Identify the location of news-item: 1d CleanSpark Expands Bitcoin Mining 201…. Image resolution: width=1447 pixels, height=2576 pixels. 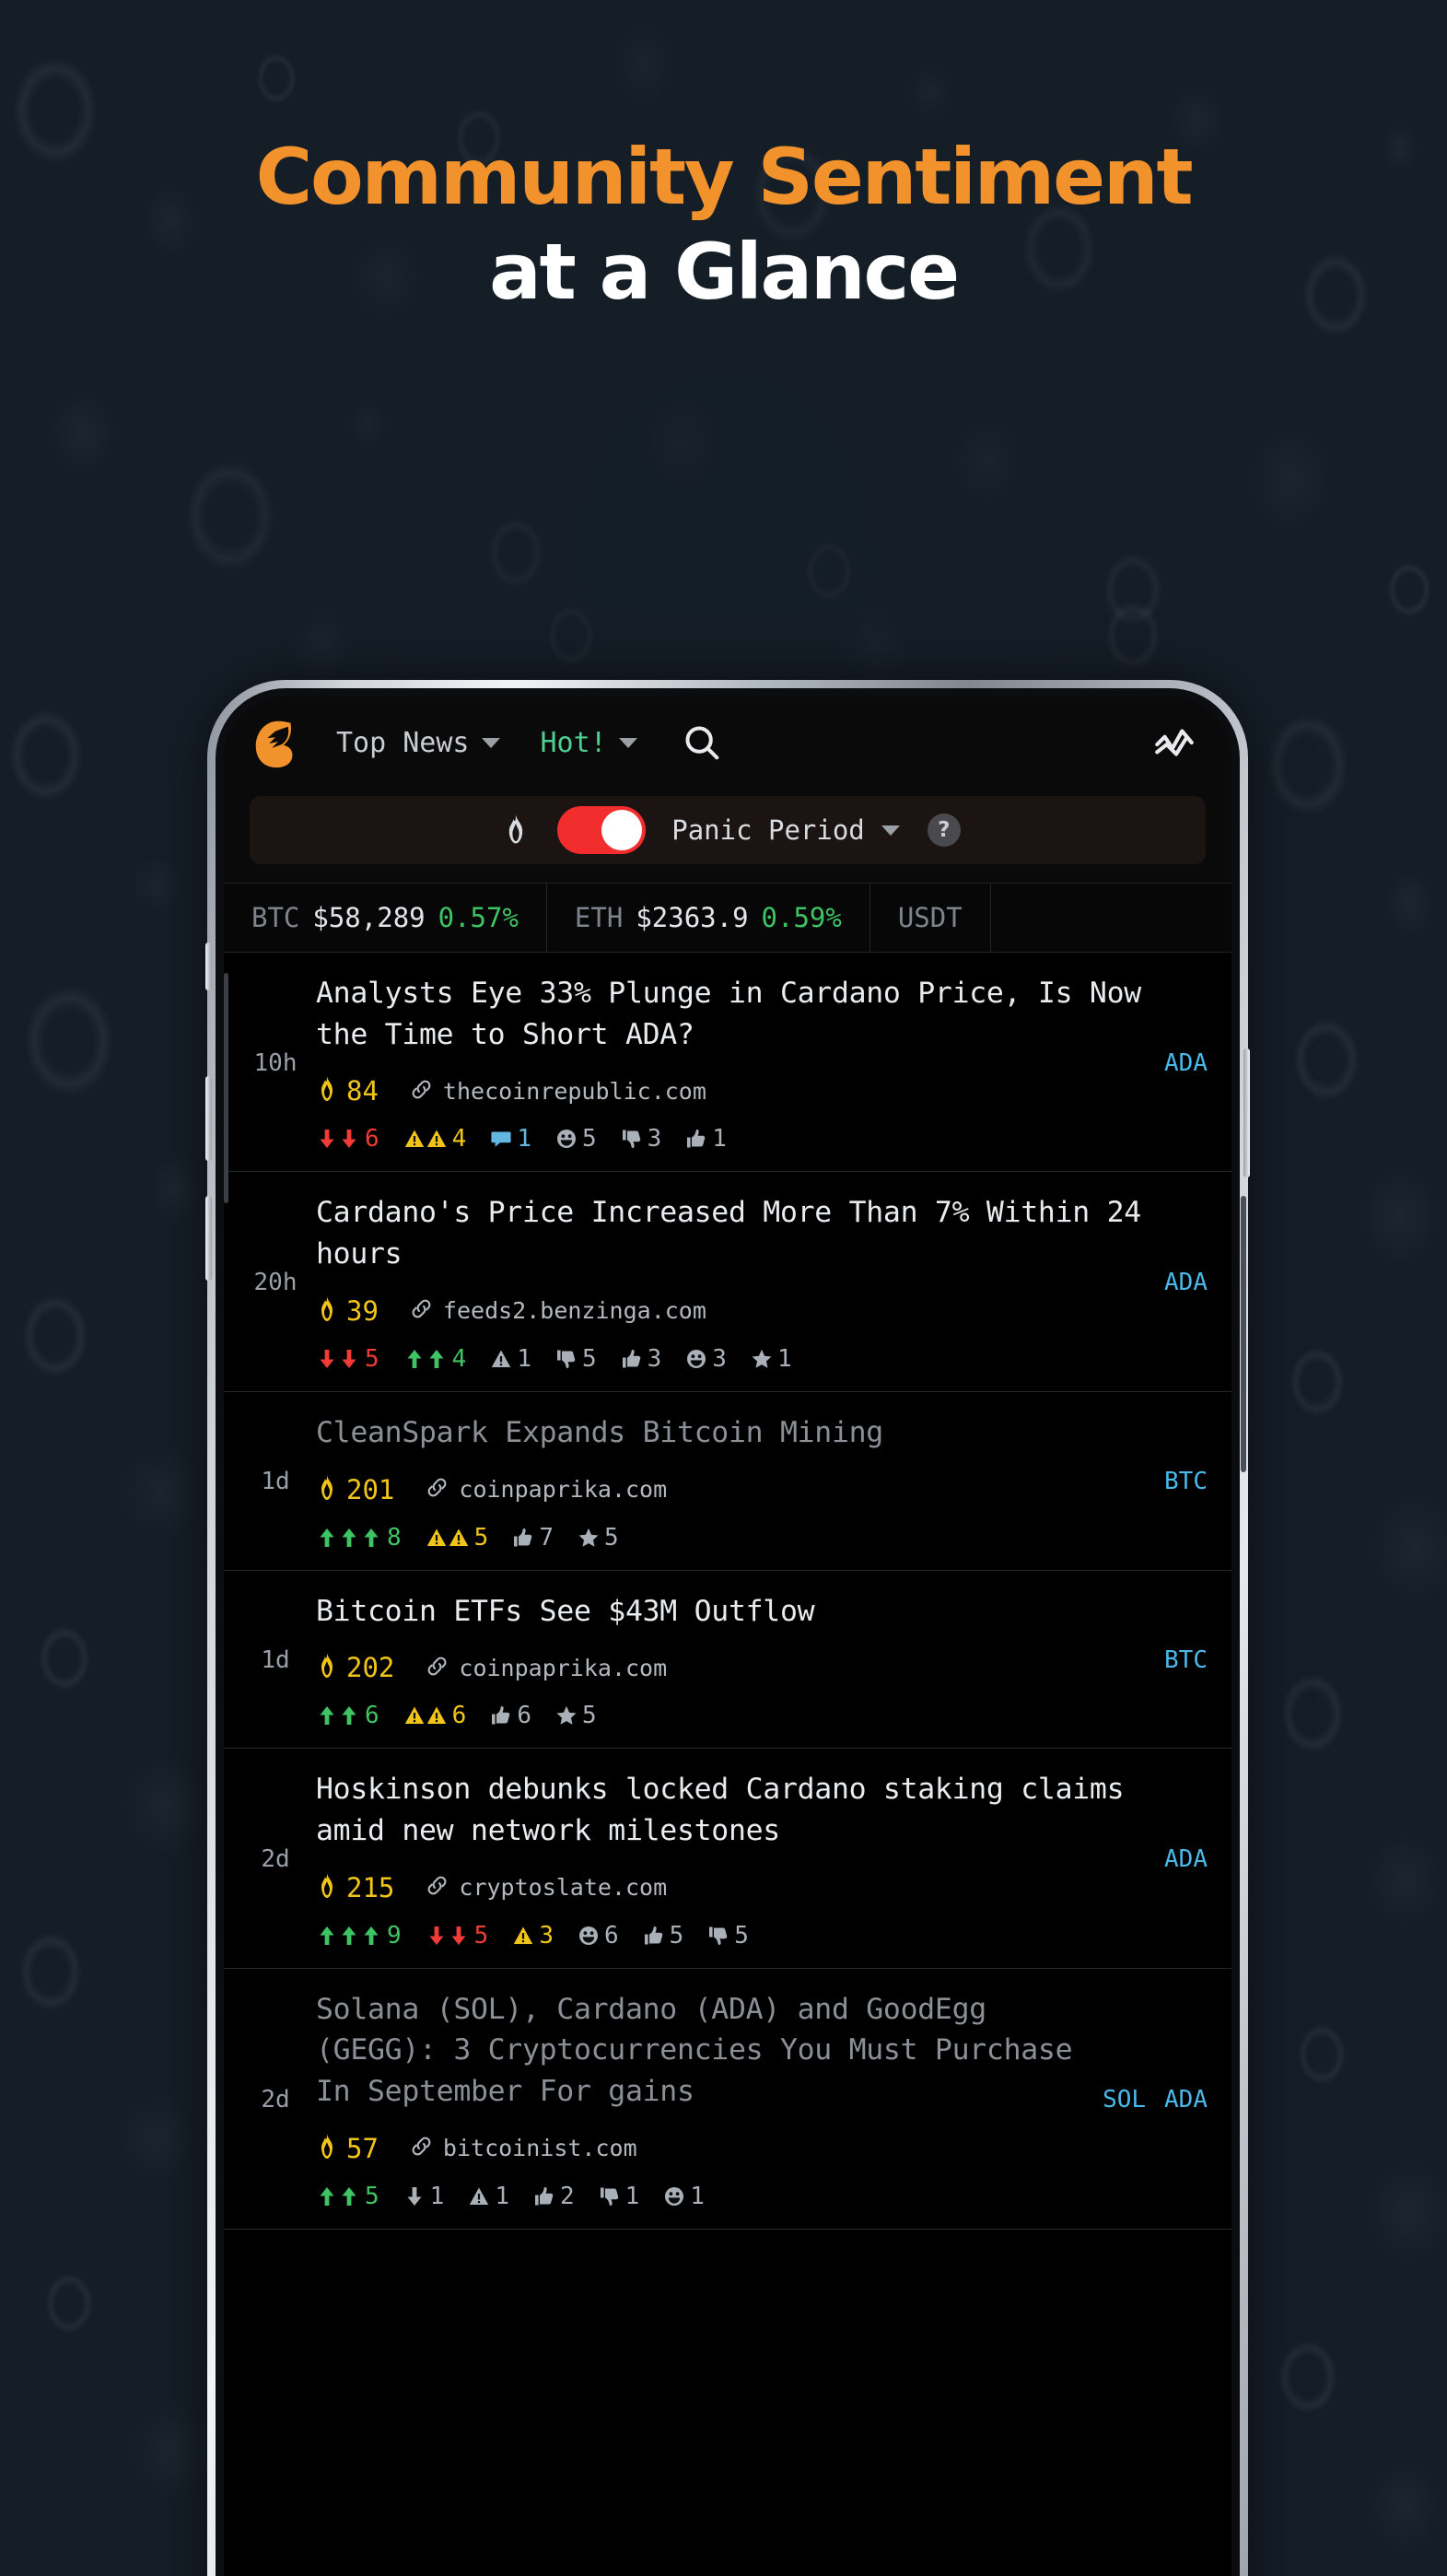
(727, 1481).